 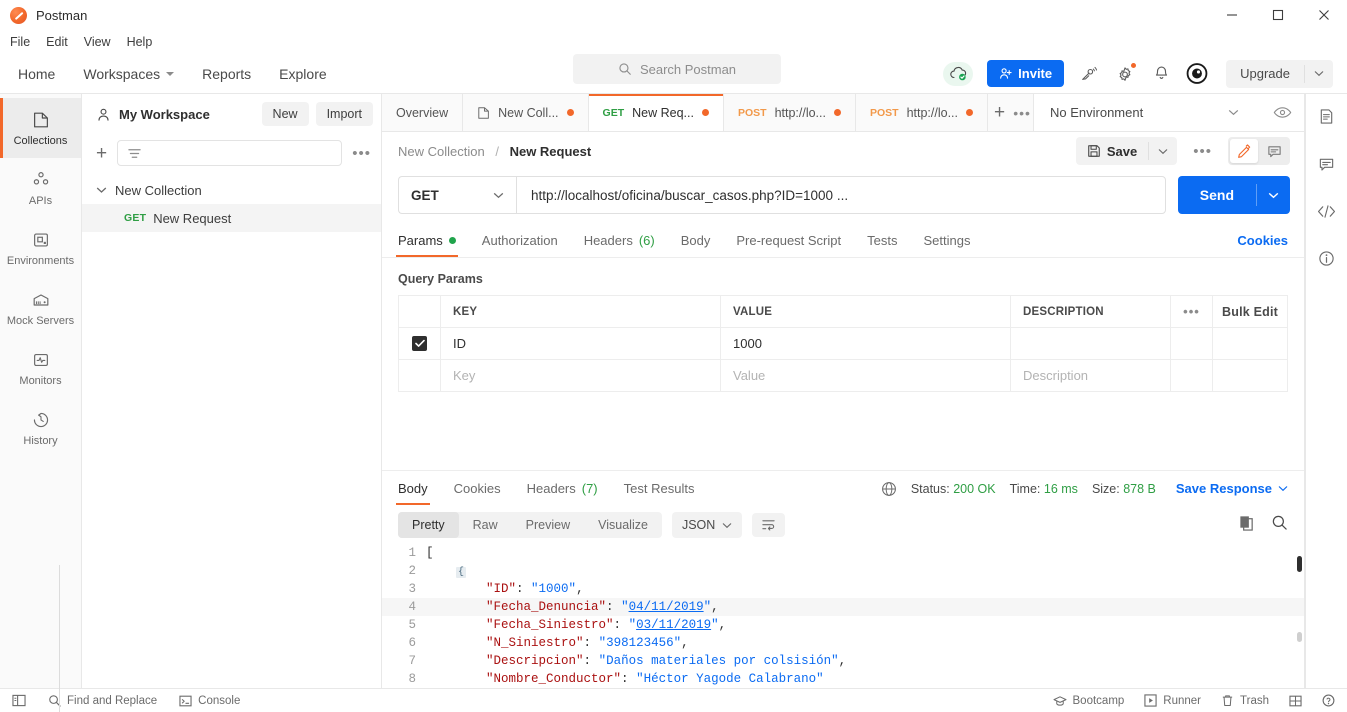 I want to click on sidebar-item-apis: APIs, so click(x=40, y=188).